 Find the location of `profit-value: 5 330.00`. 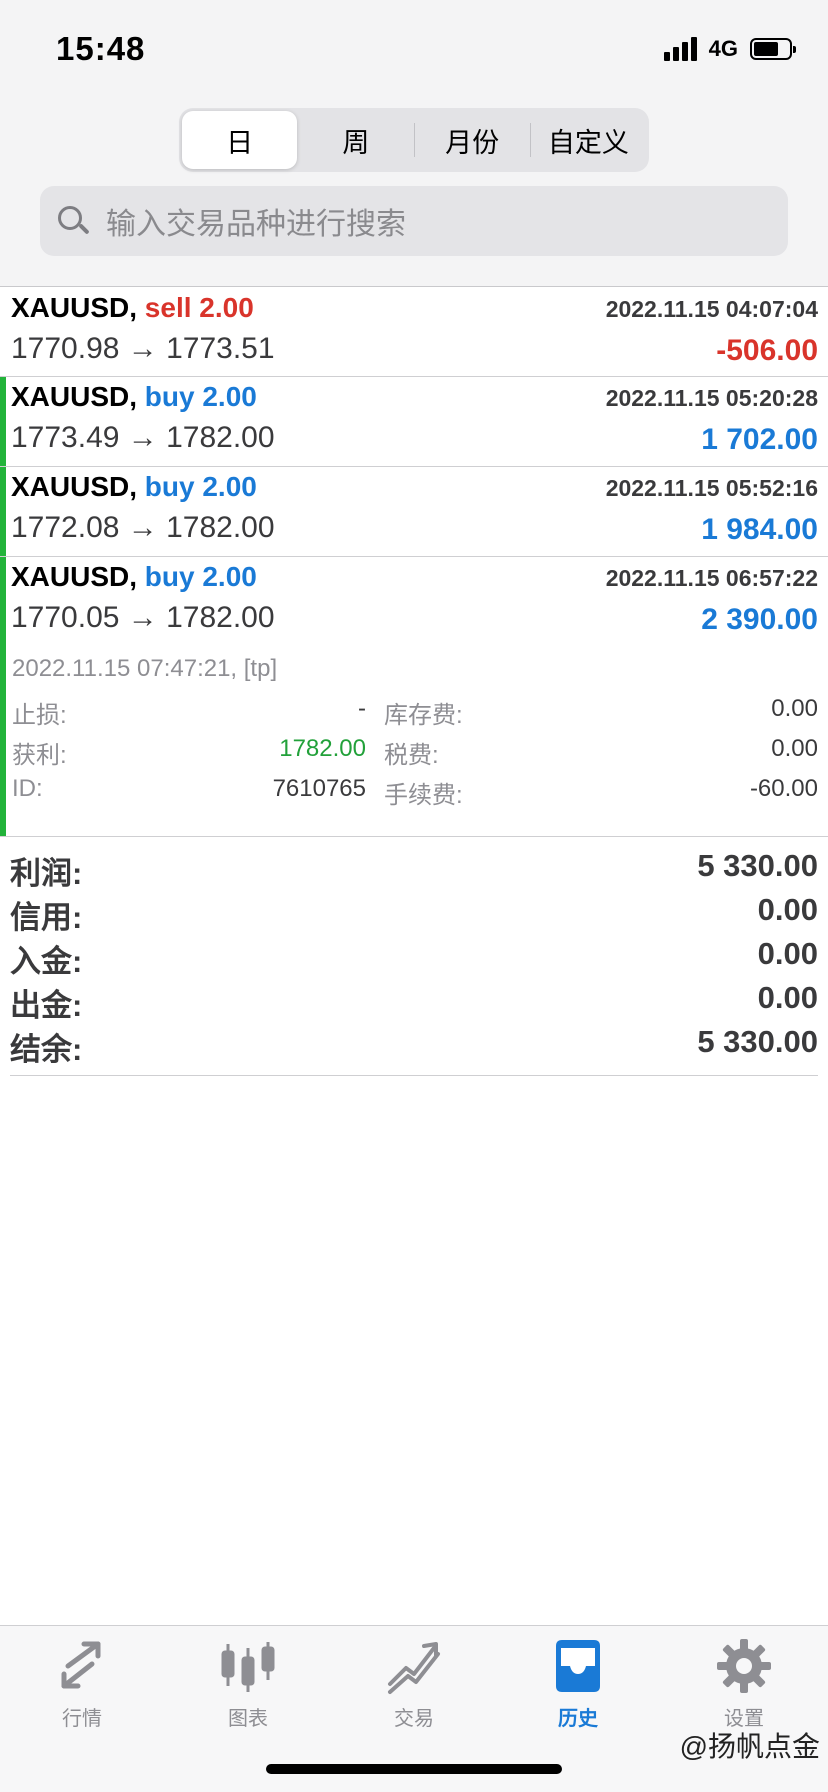

profit-value: 5 330.00 is located at coordinates (757, 865).